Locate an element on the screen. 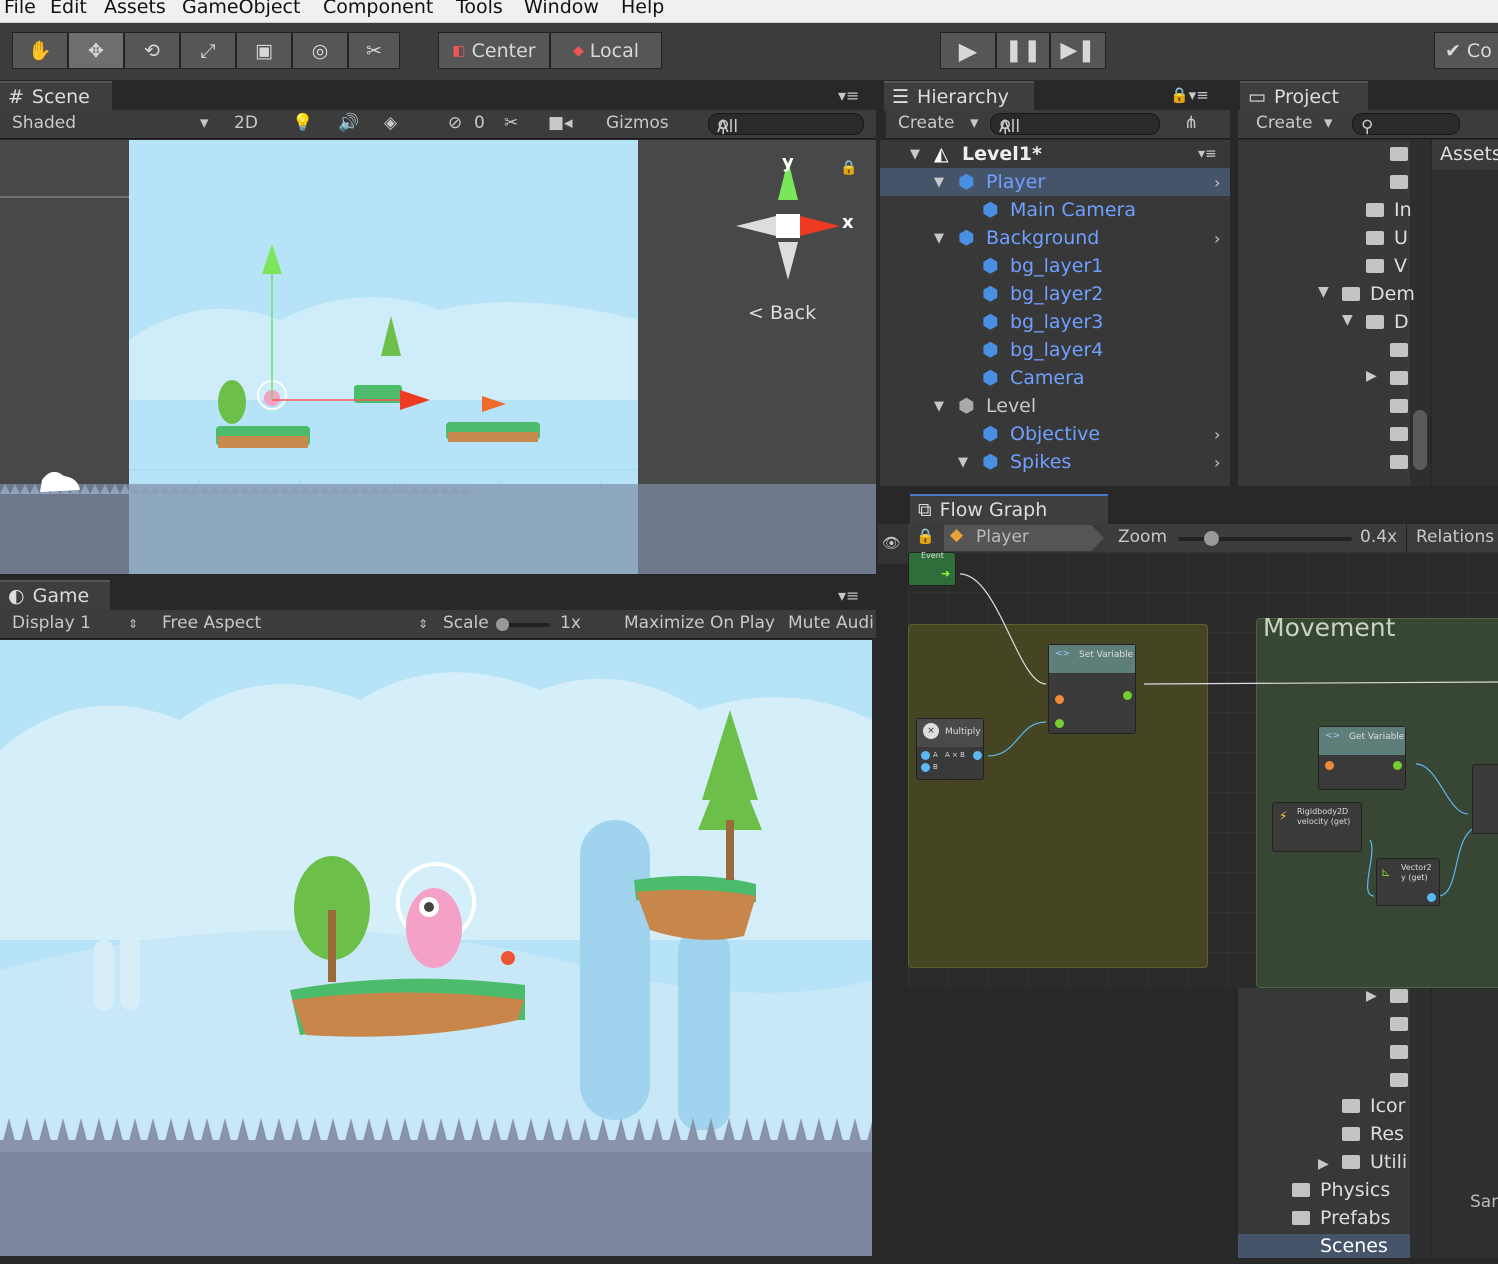  collapse-arrow-icon: ▶ is located at coordinates (1323, 1164).